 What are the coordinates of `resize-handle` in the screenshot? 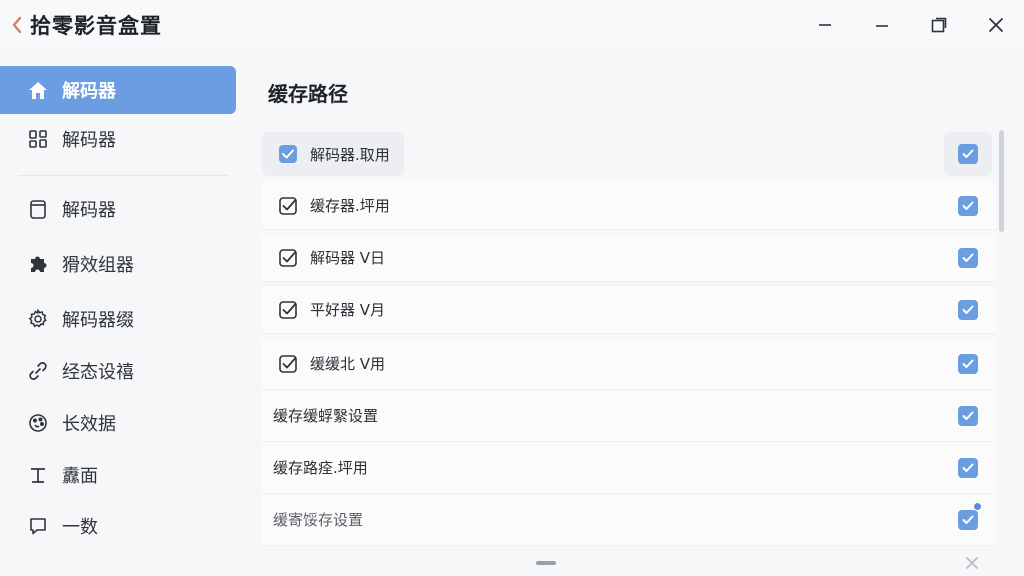 It's located at (546, 563).